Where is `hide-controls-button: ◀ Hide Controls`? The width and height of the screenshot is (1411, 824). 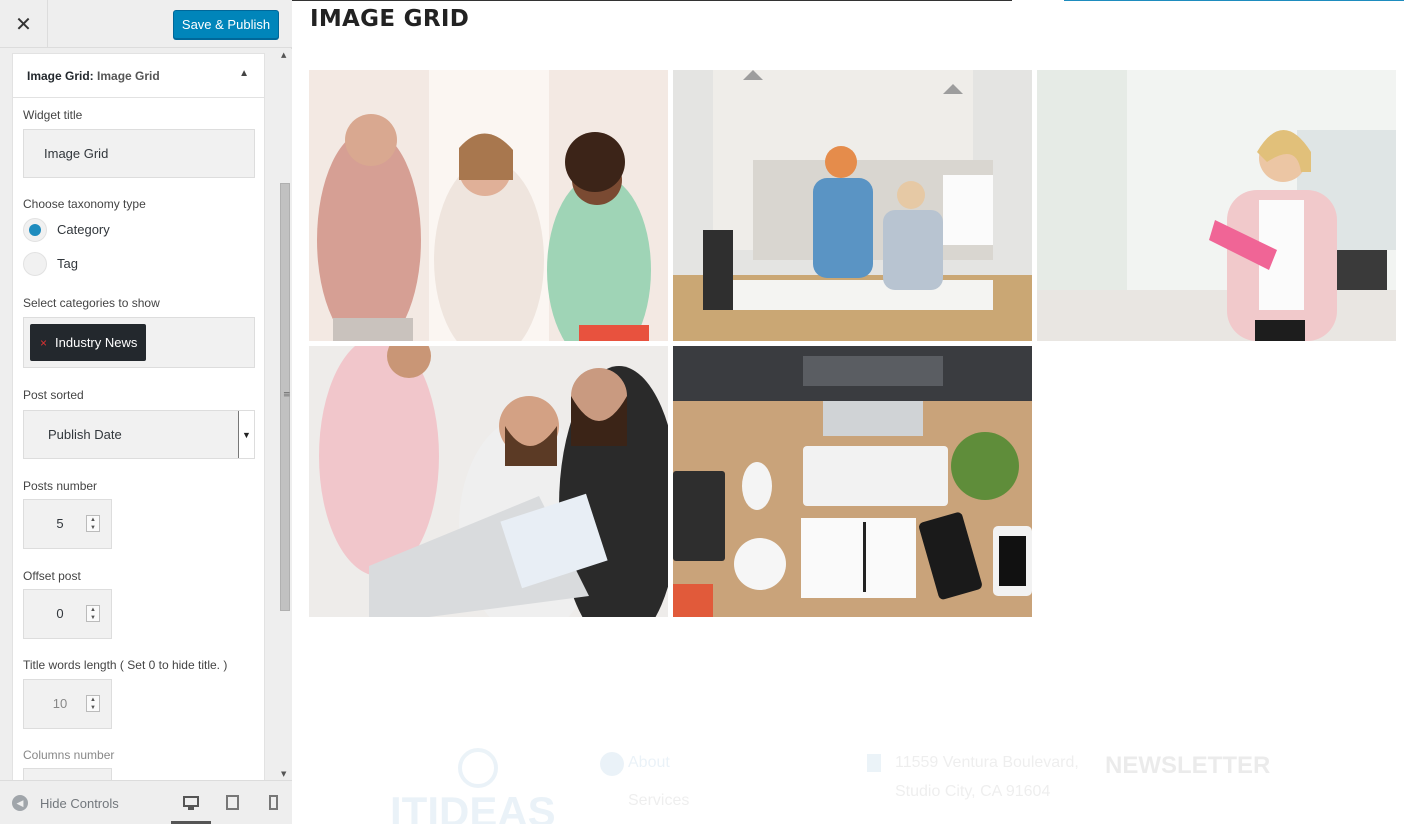 hide-controls-button: ◀ Hide Controls is located at coordinates (65, 803).